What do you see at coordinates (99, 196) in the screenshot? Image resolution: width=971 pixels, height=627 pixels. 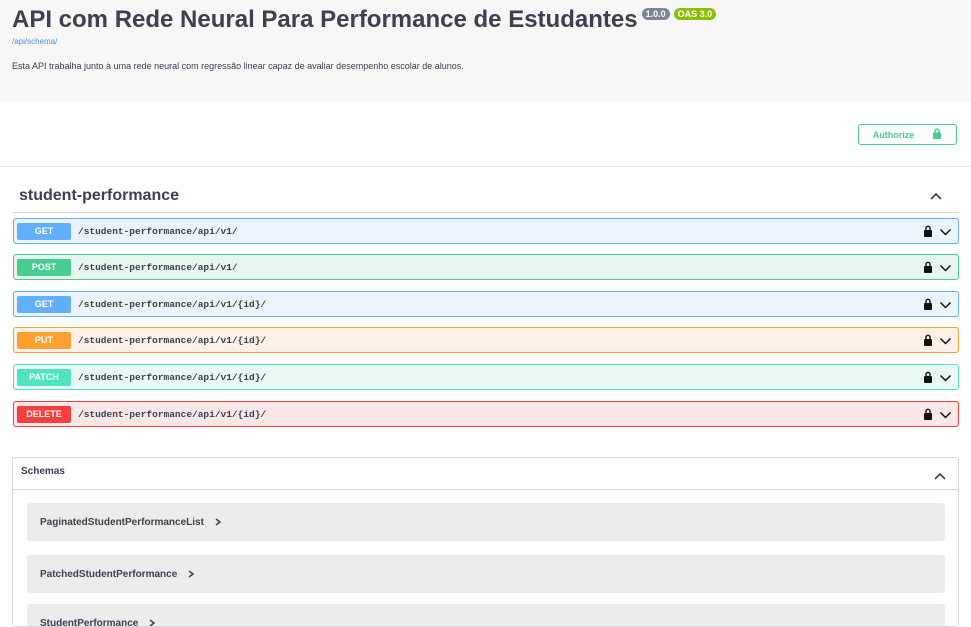 I see `tag-title: student-performance` at bounding box center [99, 196].